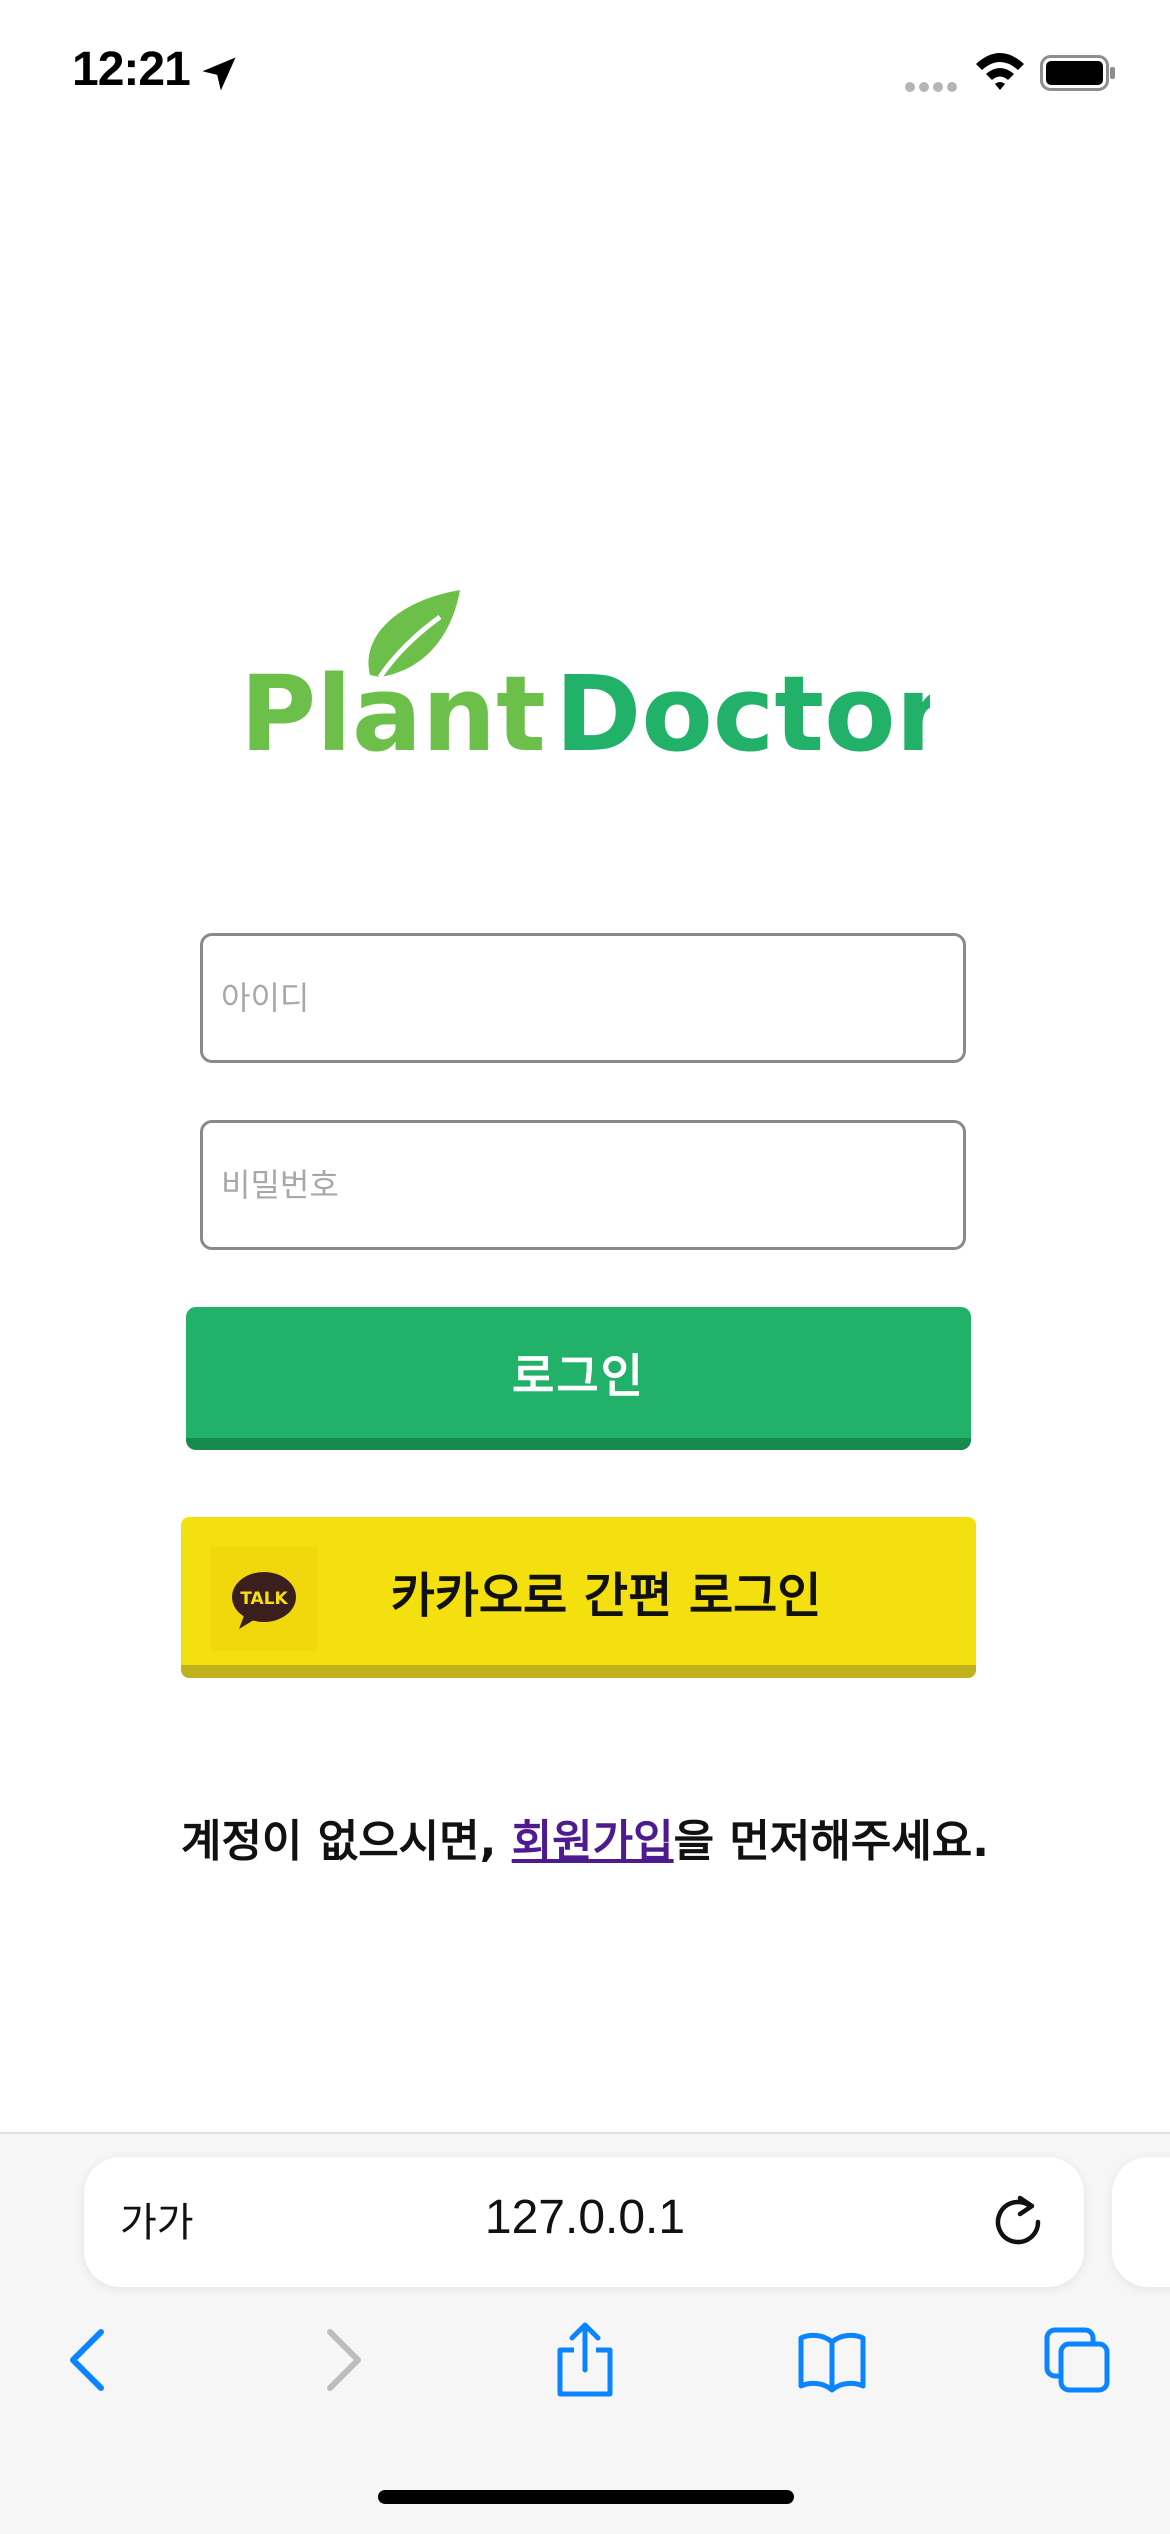 The width and height of the screenshot is (1170, 2534). I want to click on kakao-login-button: TALK 카카오로 간편 로그인, so click(578, 1597).